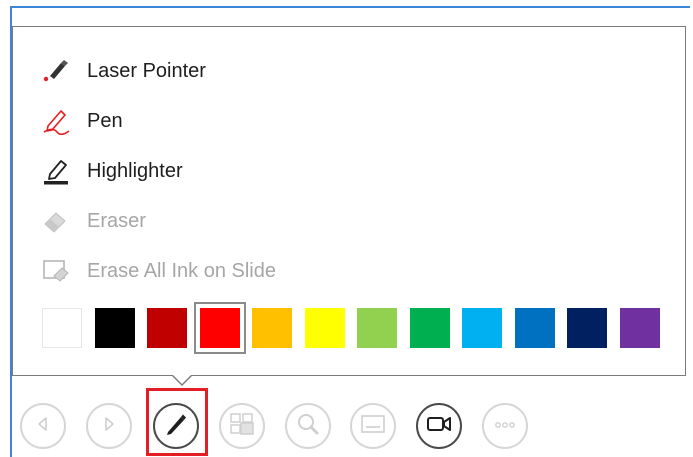 The height and width of the screenshot is (457, 693). Describe the element at coordinates (58, 121) in the screenshot. I see `pen-icon` at that location.